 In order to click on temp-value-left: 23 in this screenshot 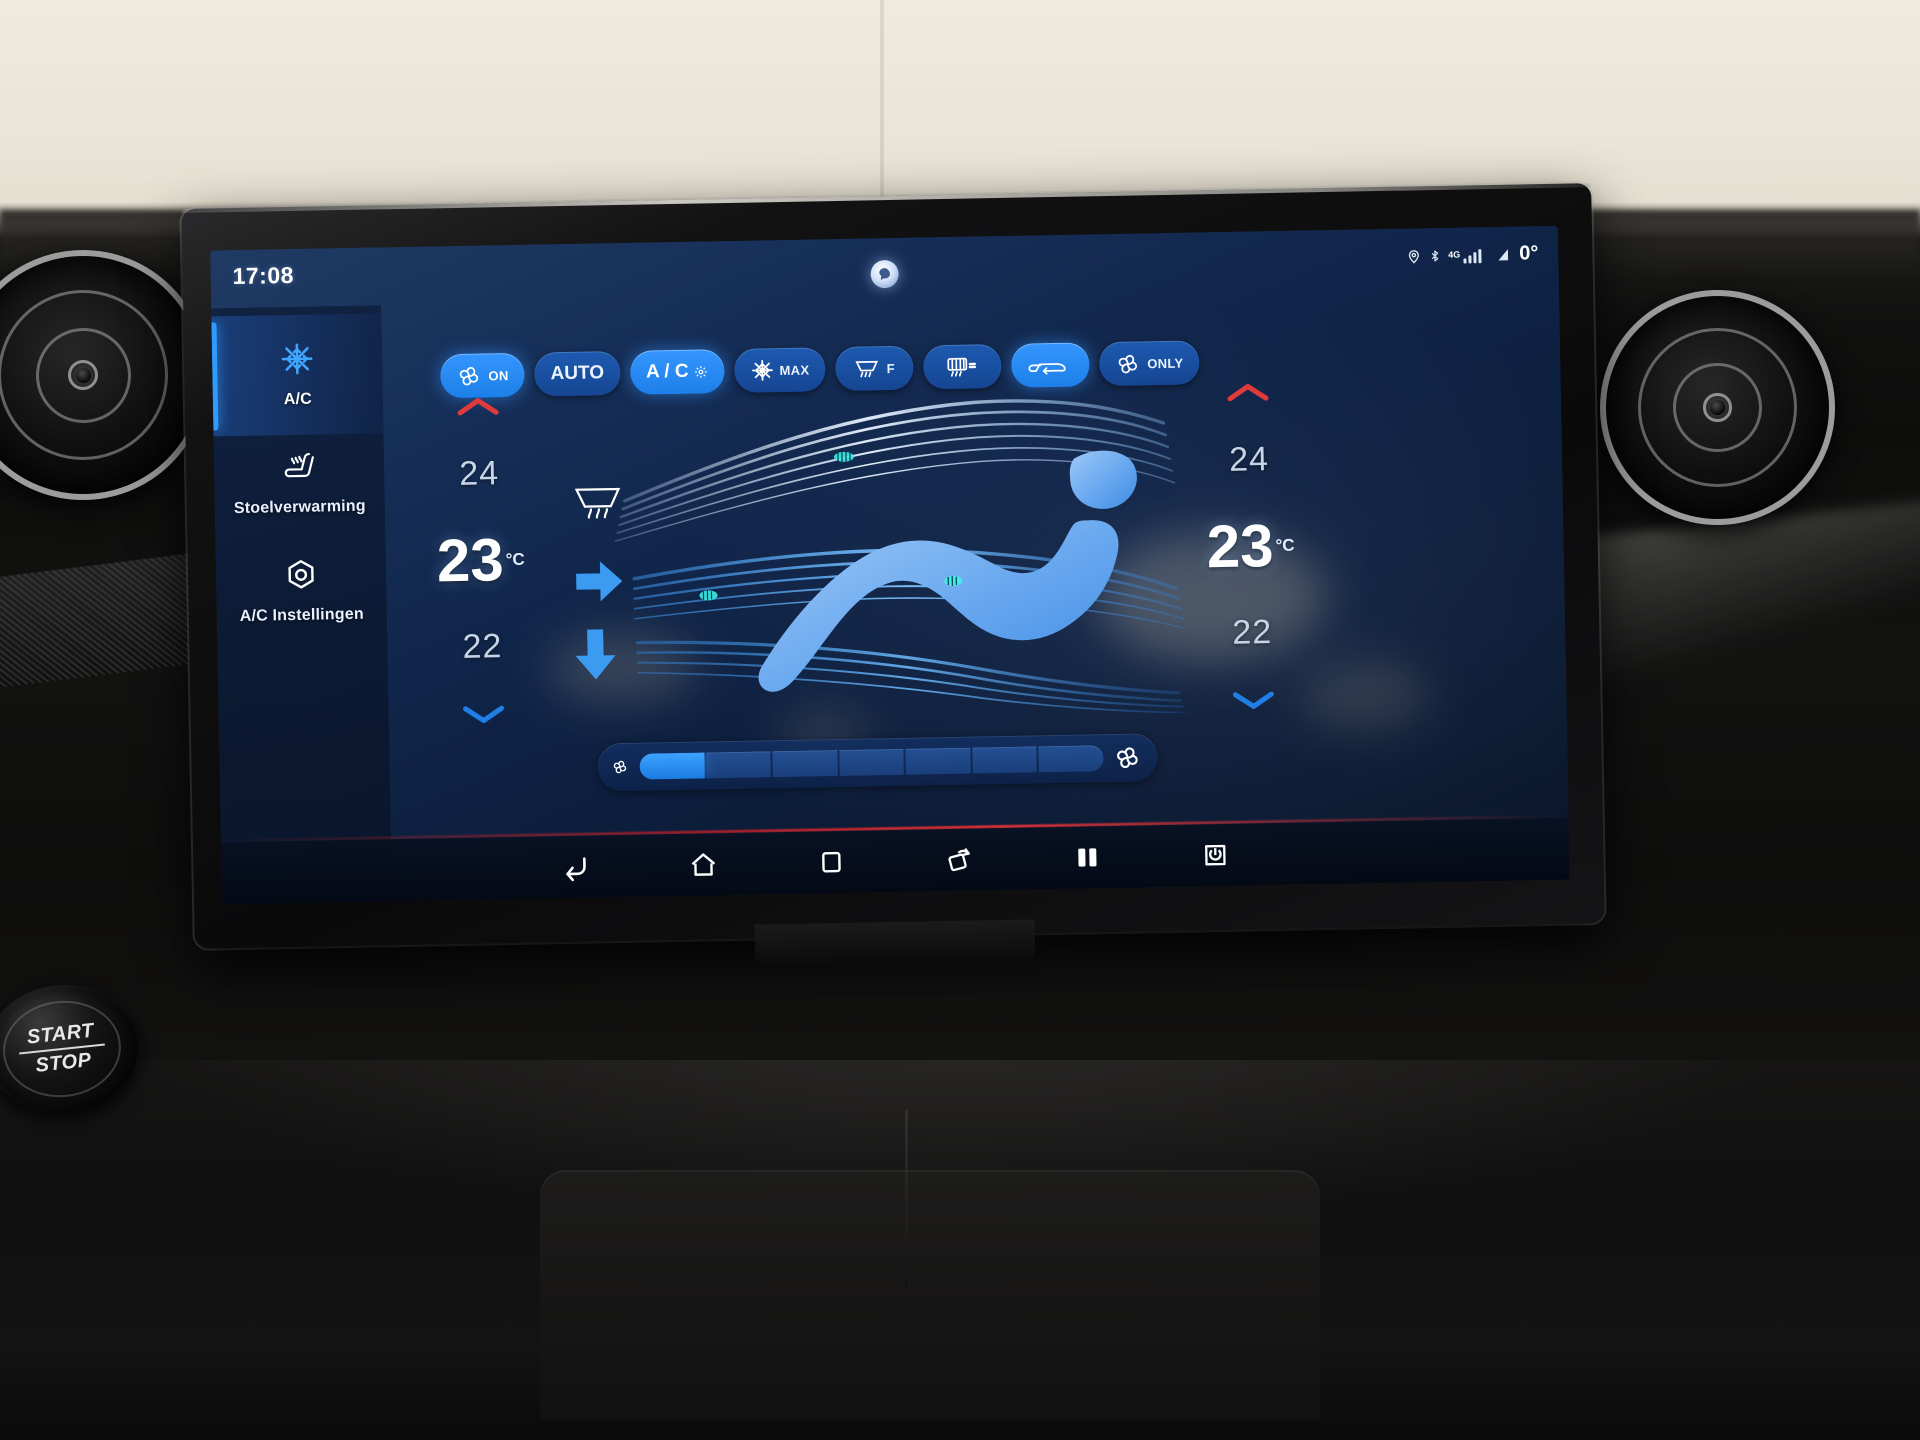, I will do `click(470, 560)`.